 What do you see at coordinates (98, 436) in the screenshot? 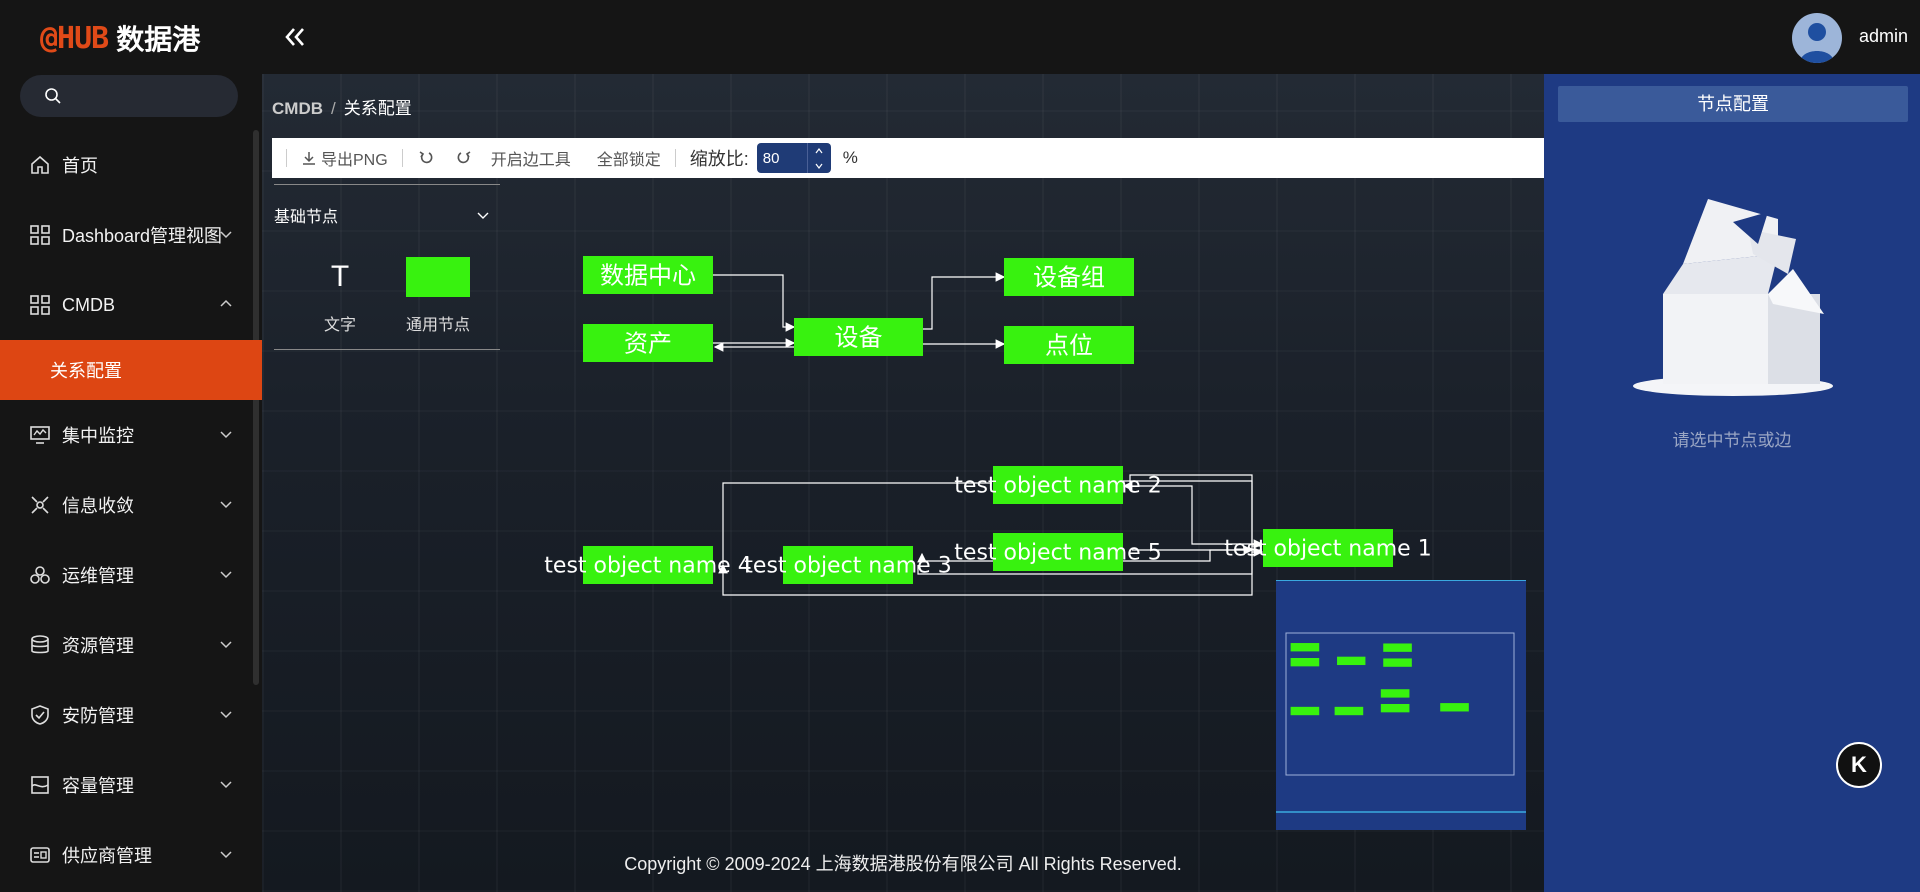
I see `sidebar-item-label: 集中监控` at bounding box center [98, 436].